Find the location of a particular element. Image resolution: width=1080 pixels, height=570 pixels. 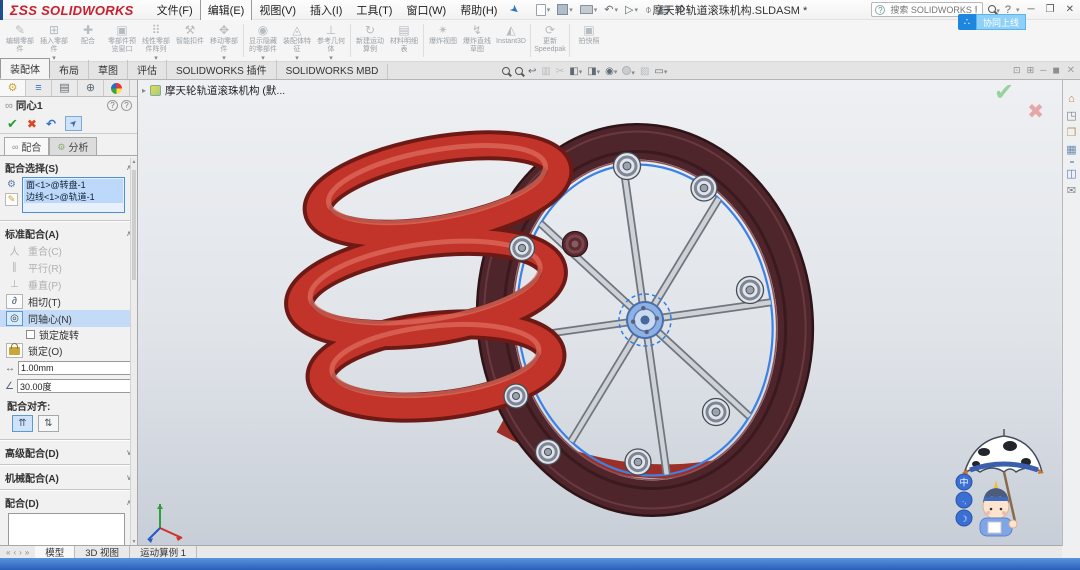

ime-toolbar: 中 ·, ☽ is located at coordinates (964, 500).